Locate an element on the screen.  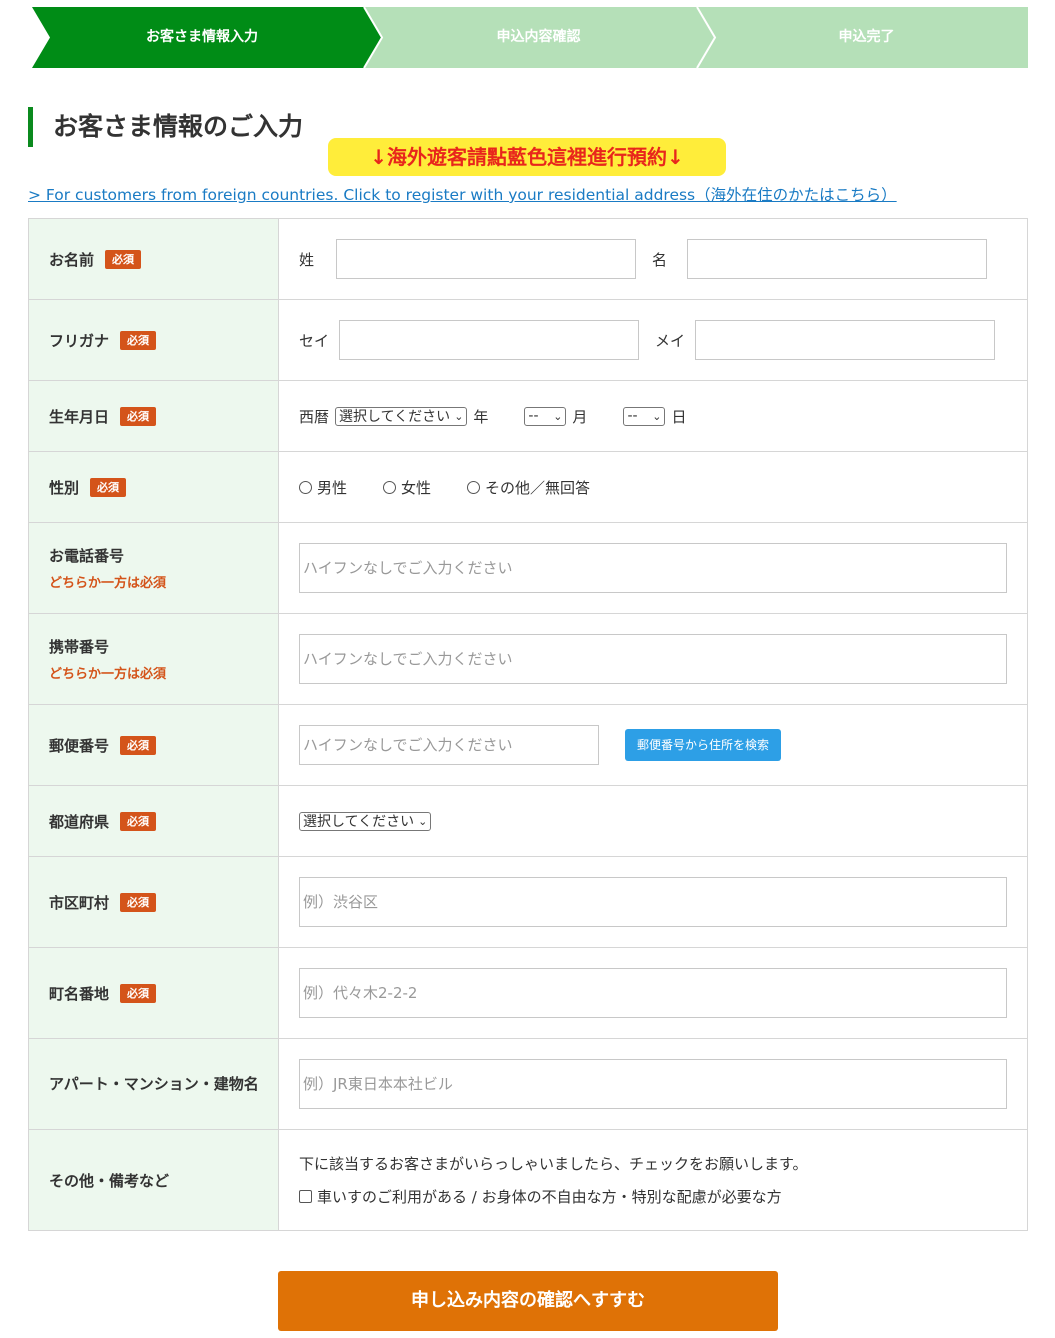
last-kana-input is located at coordinates (489, 340).